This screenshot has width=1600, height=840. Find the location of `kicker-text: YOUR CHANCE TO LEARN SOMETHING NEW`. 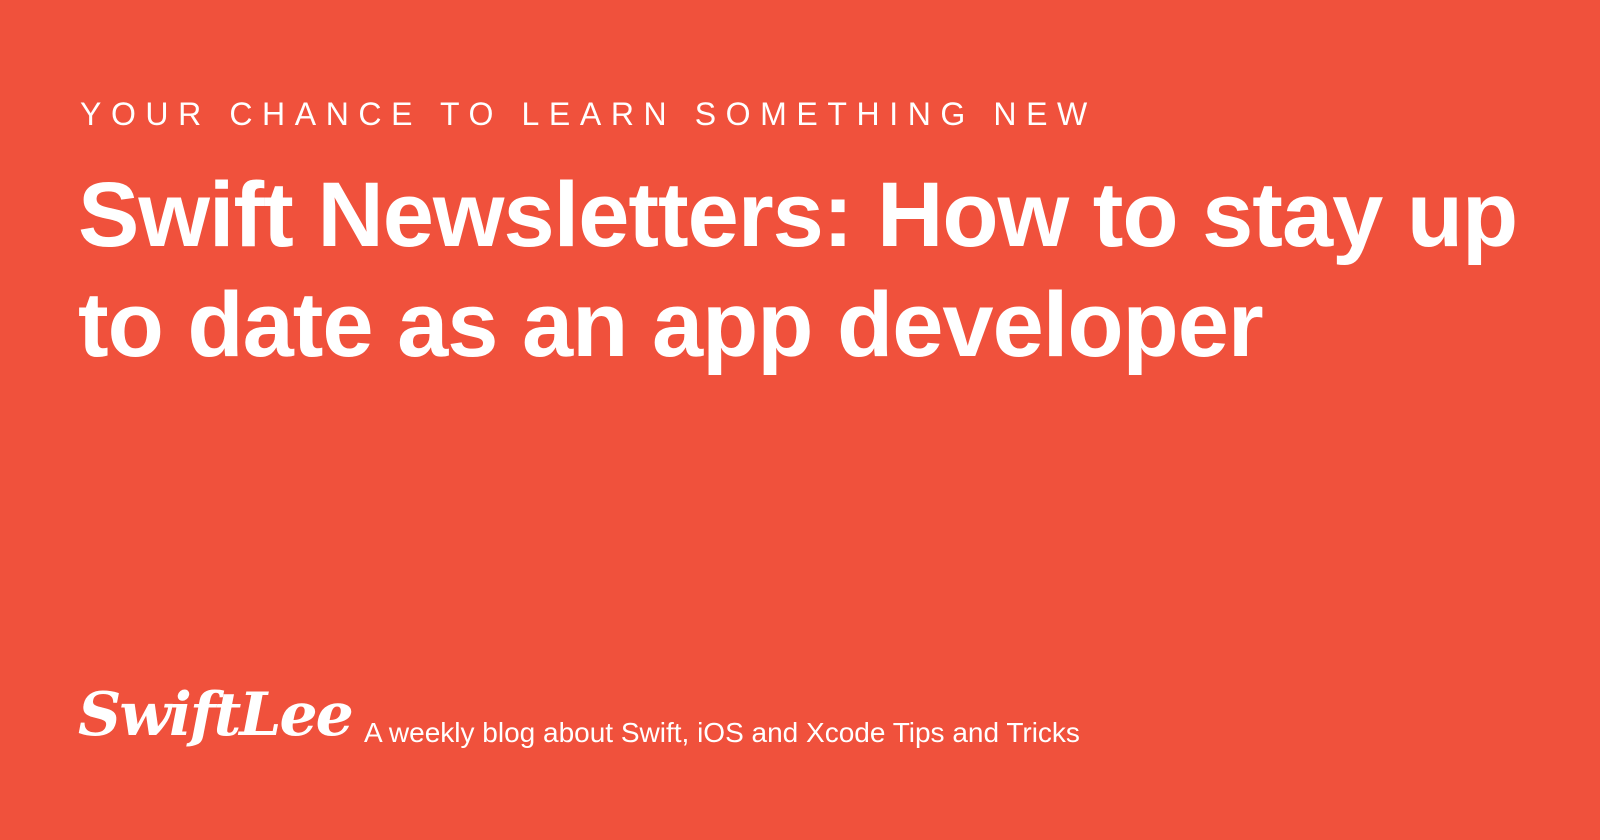

kicker-text: YOUR CHANCE TO LEARN SOMETHING NEW is located at coordinates (588, 114).